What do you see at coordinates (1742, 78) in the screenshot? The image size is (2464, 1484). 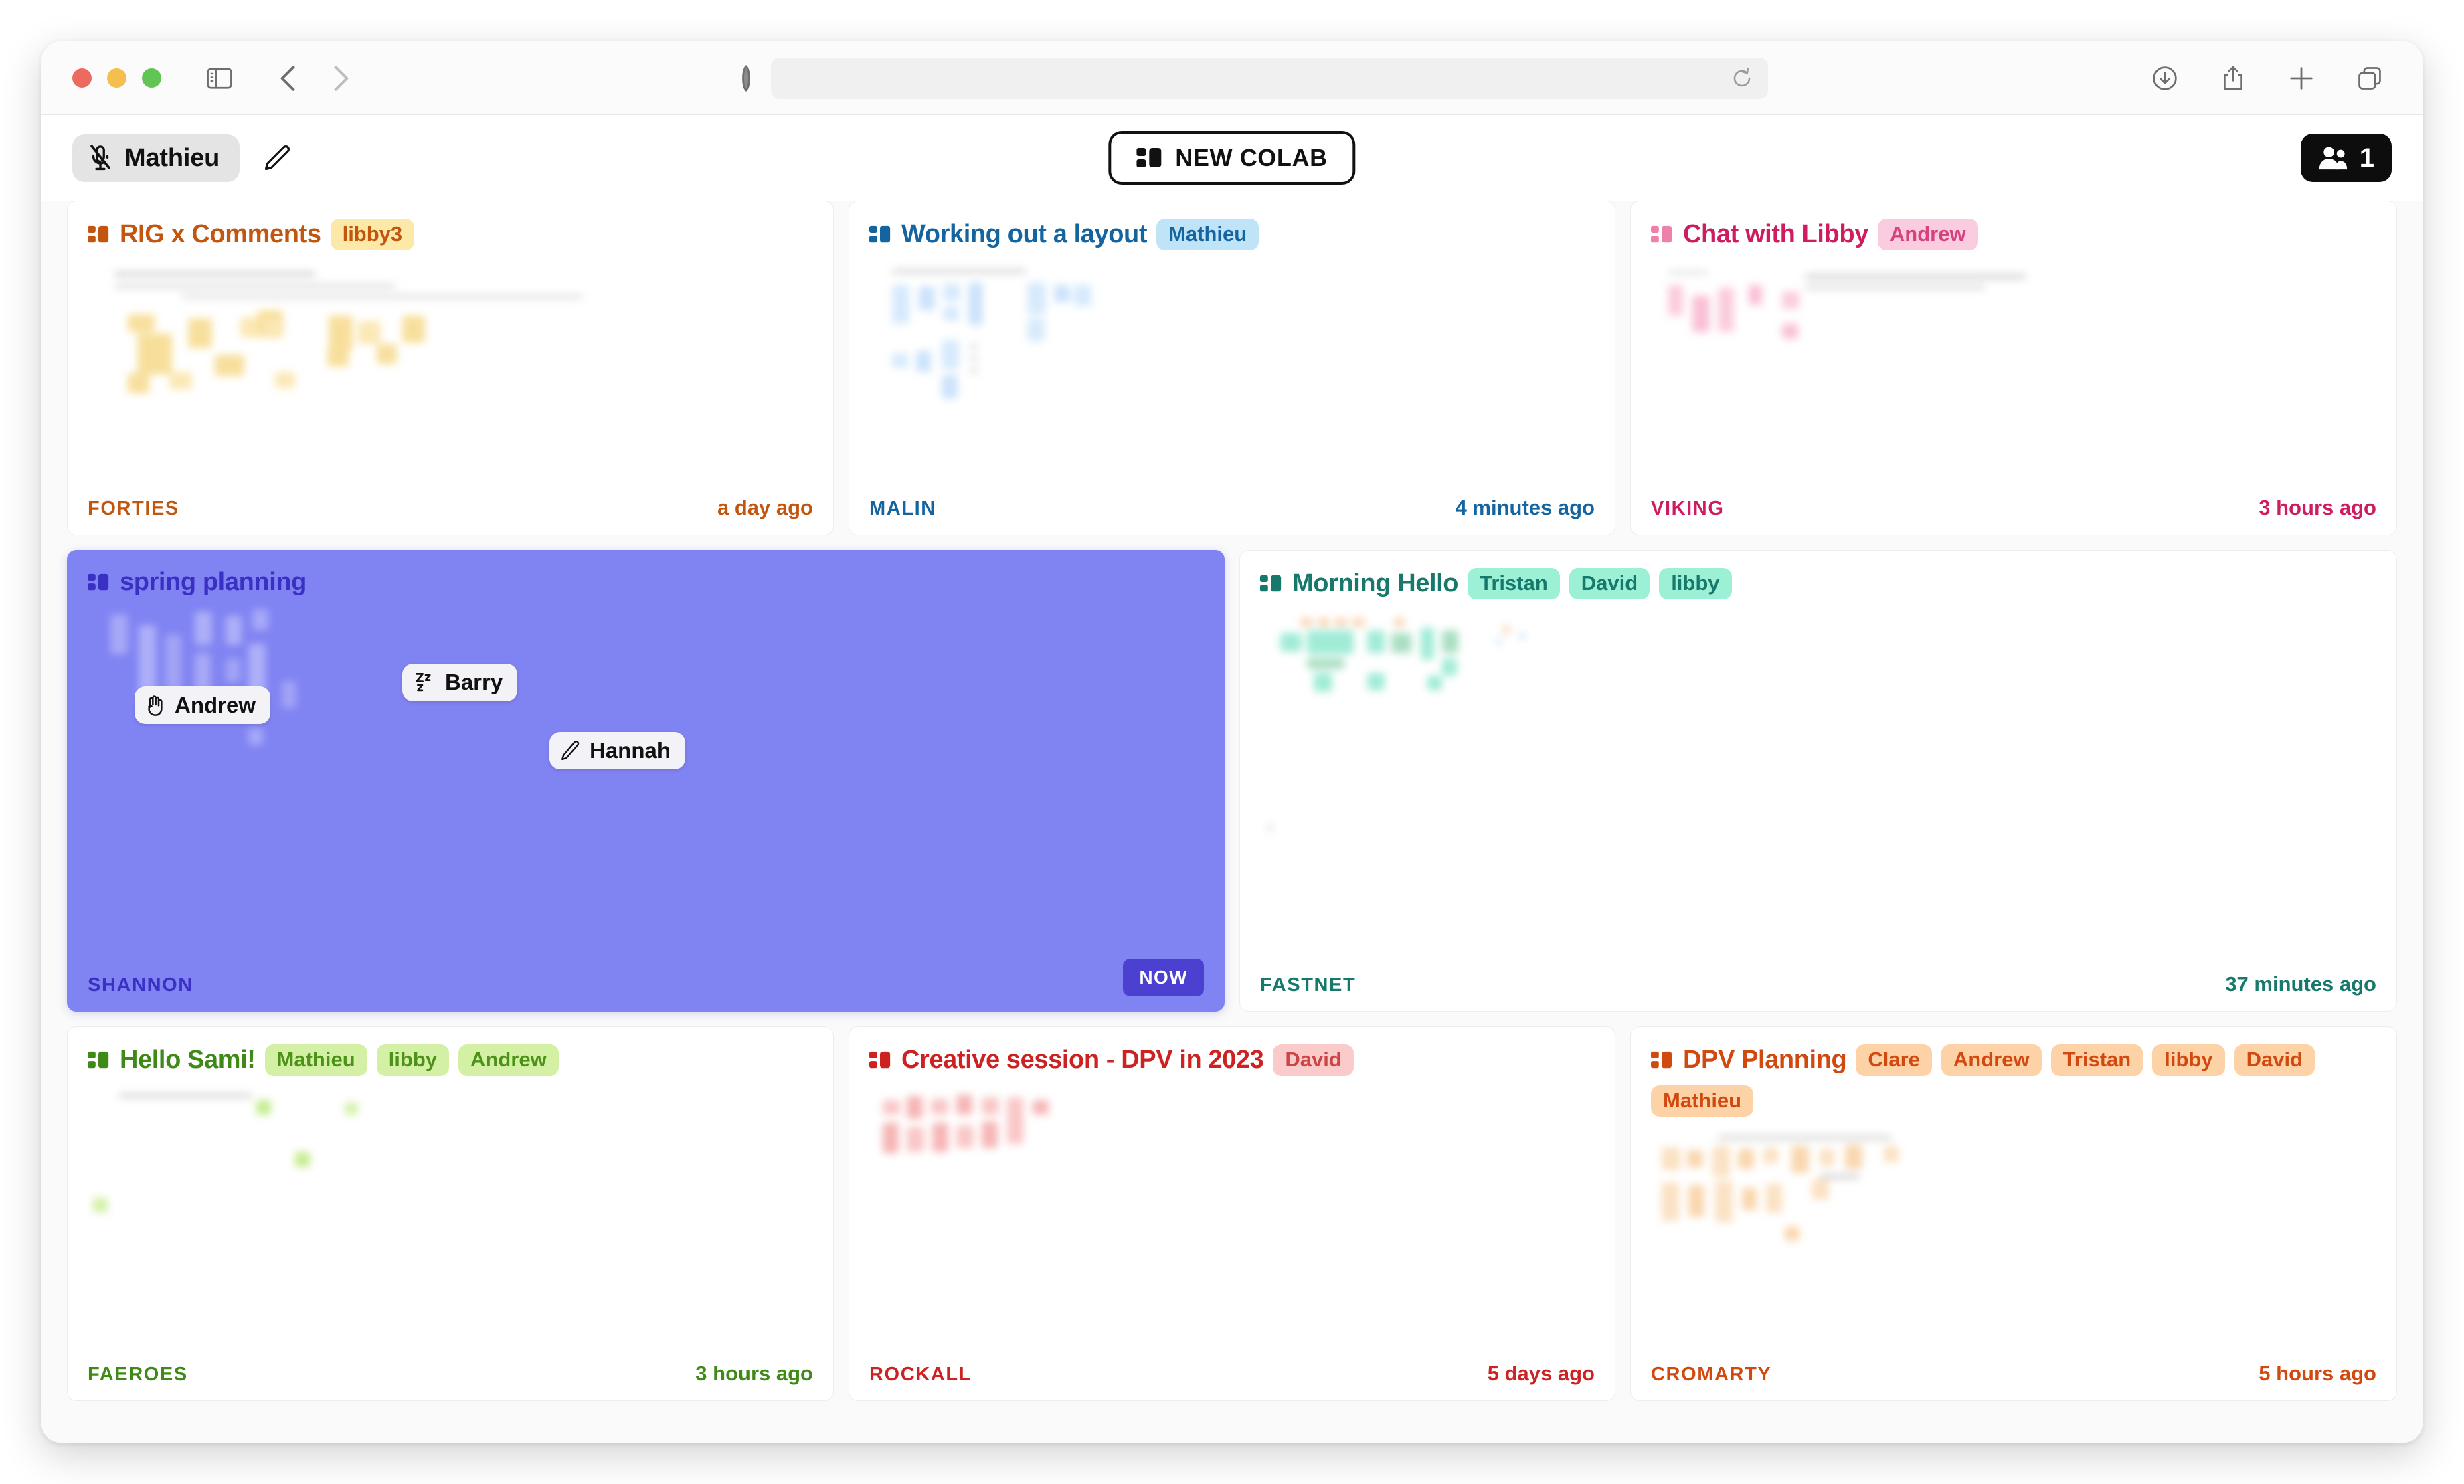 I see `reload-icon` at bounding box center [1742, 78].